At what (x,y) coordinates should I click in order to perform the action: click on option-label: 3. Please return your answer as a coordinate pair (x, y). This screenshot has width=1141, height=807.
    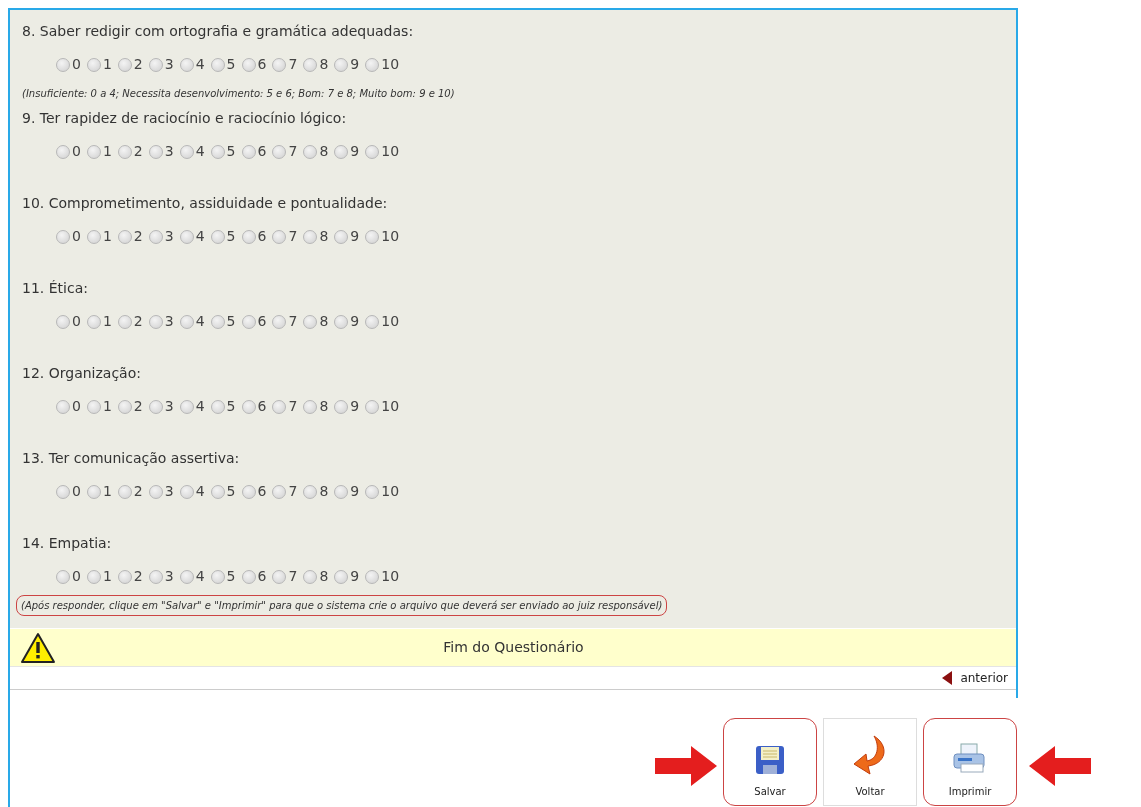
    Looking at the image, I should click on (169, 491).